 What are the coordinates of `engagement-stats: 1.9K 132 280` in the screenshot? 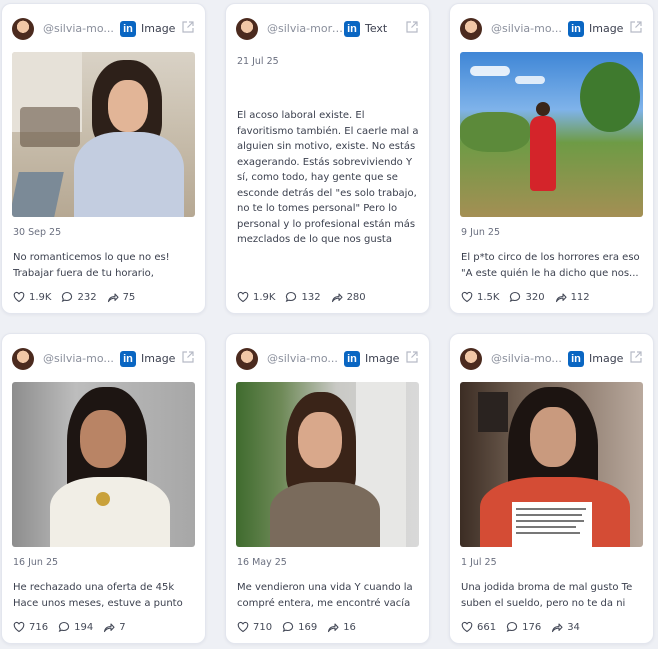 It's located at (301, 297).